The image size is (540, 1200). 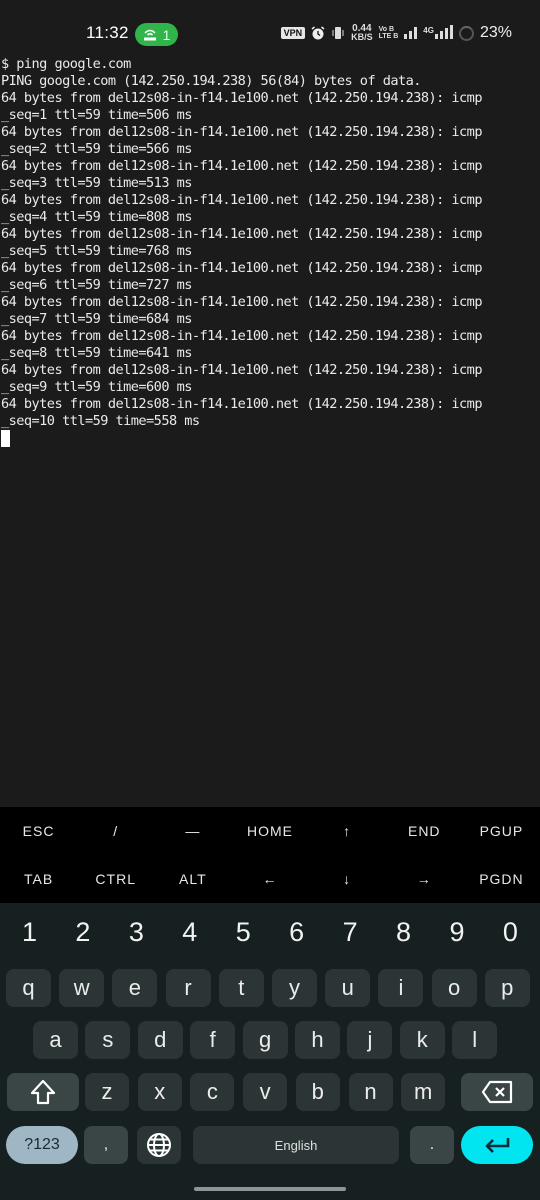 What do you see at coordinates (269, 831) in the screenshot?
I see `extra-key-home: HOME` at bounding box center [269, 831].